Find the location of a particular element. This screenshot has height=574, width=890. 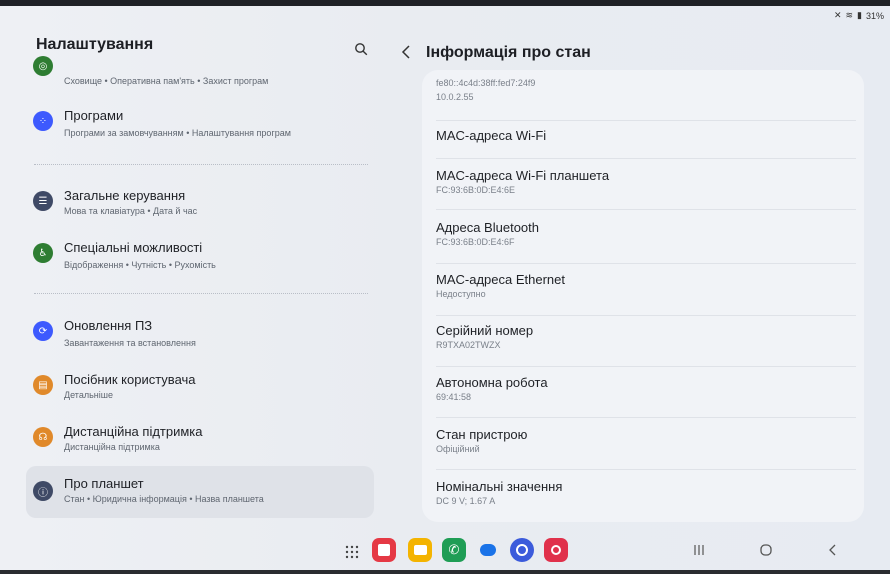

files-app-icon is located at coordinates (420, 550).